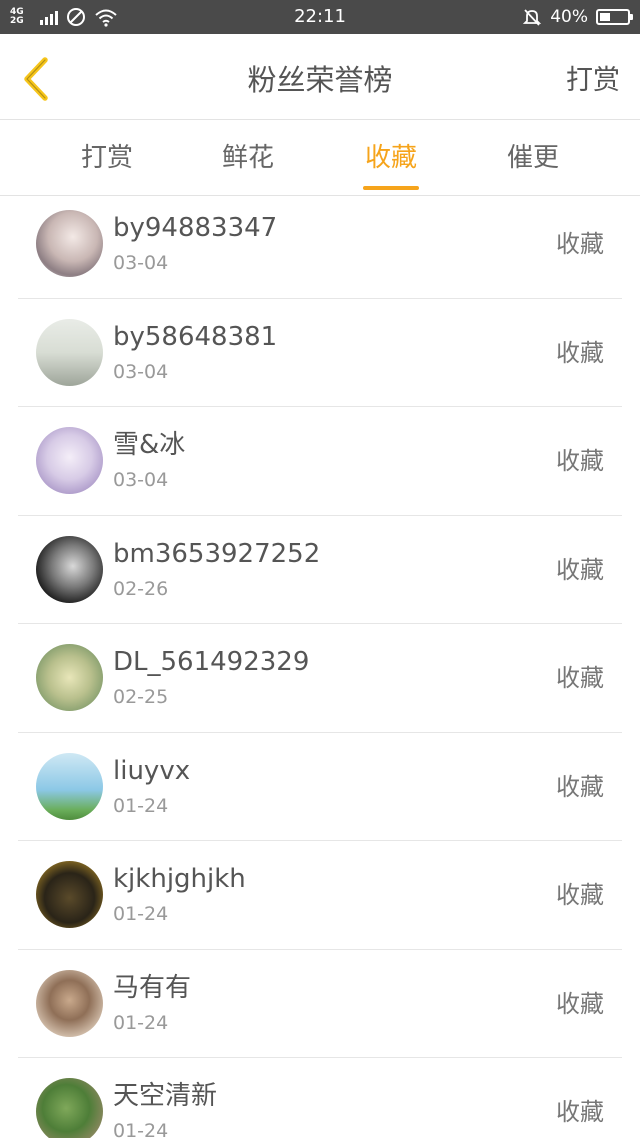  I want to click on fan-name: bm3653927252, so click(217, 553).